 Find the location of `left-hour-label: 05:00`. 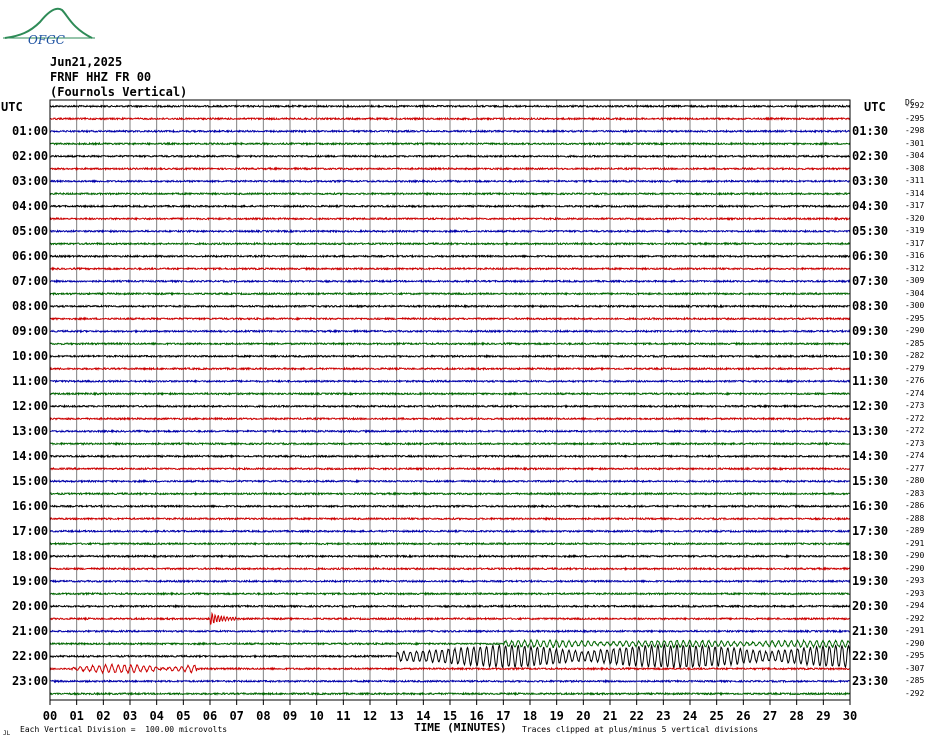

left-hour-label: 05:00 is located at coordinates (30, 231).